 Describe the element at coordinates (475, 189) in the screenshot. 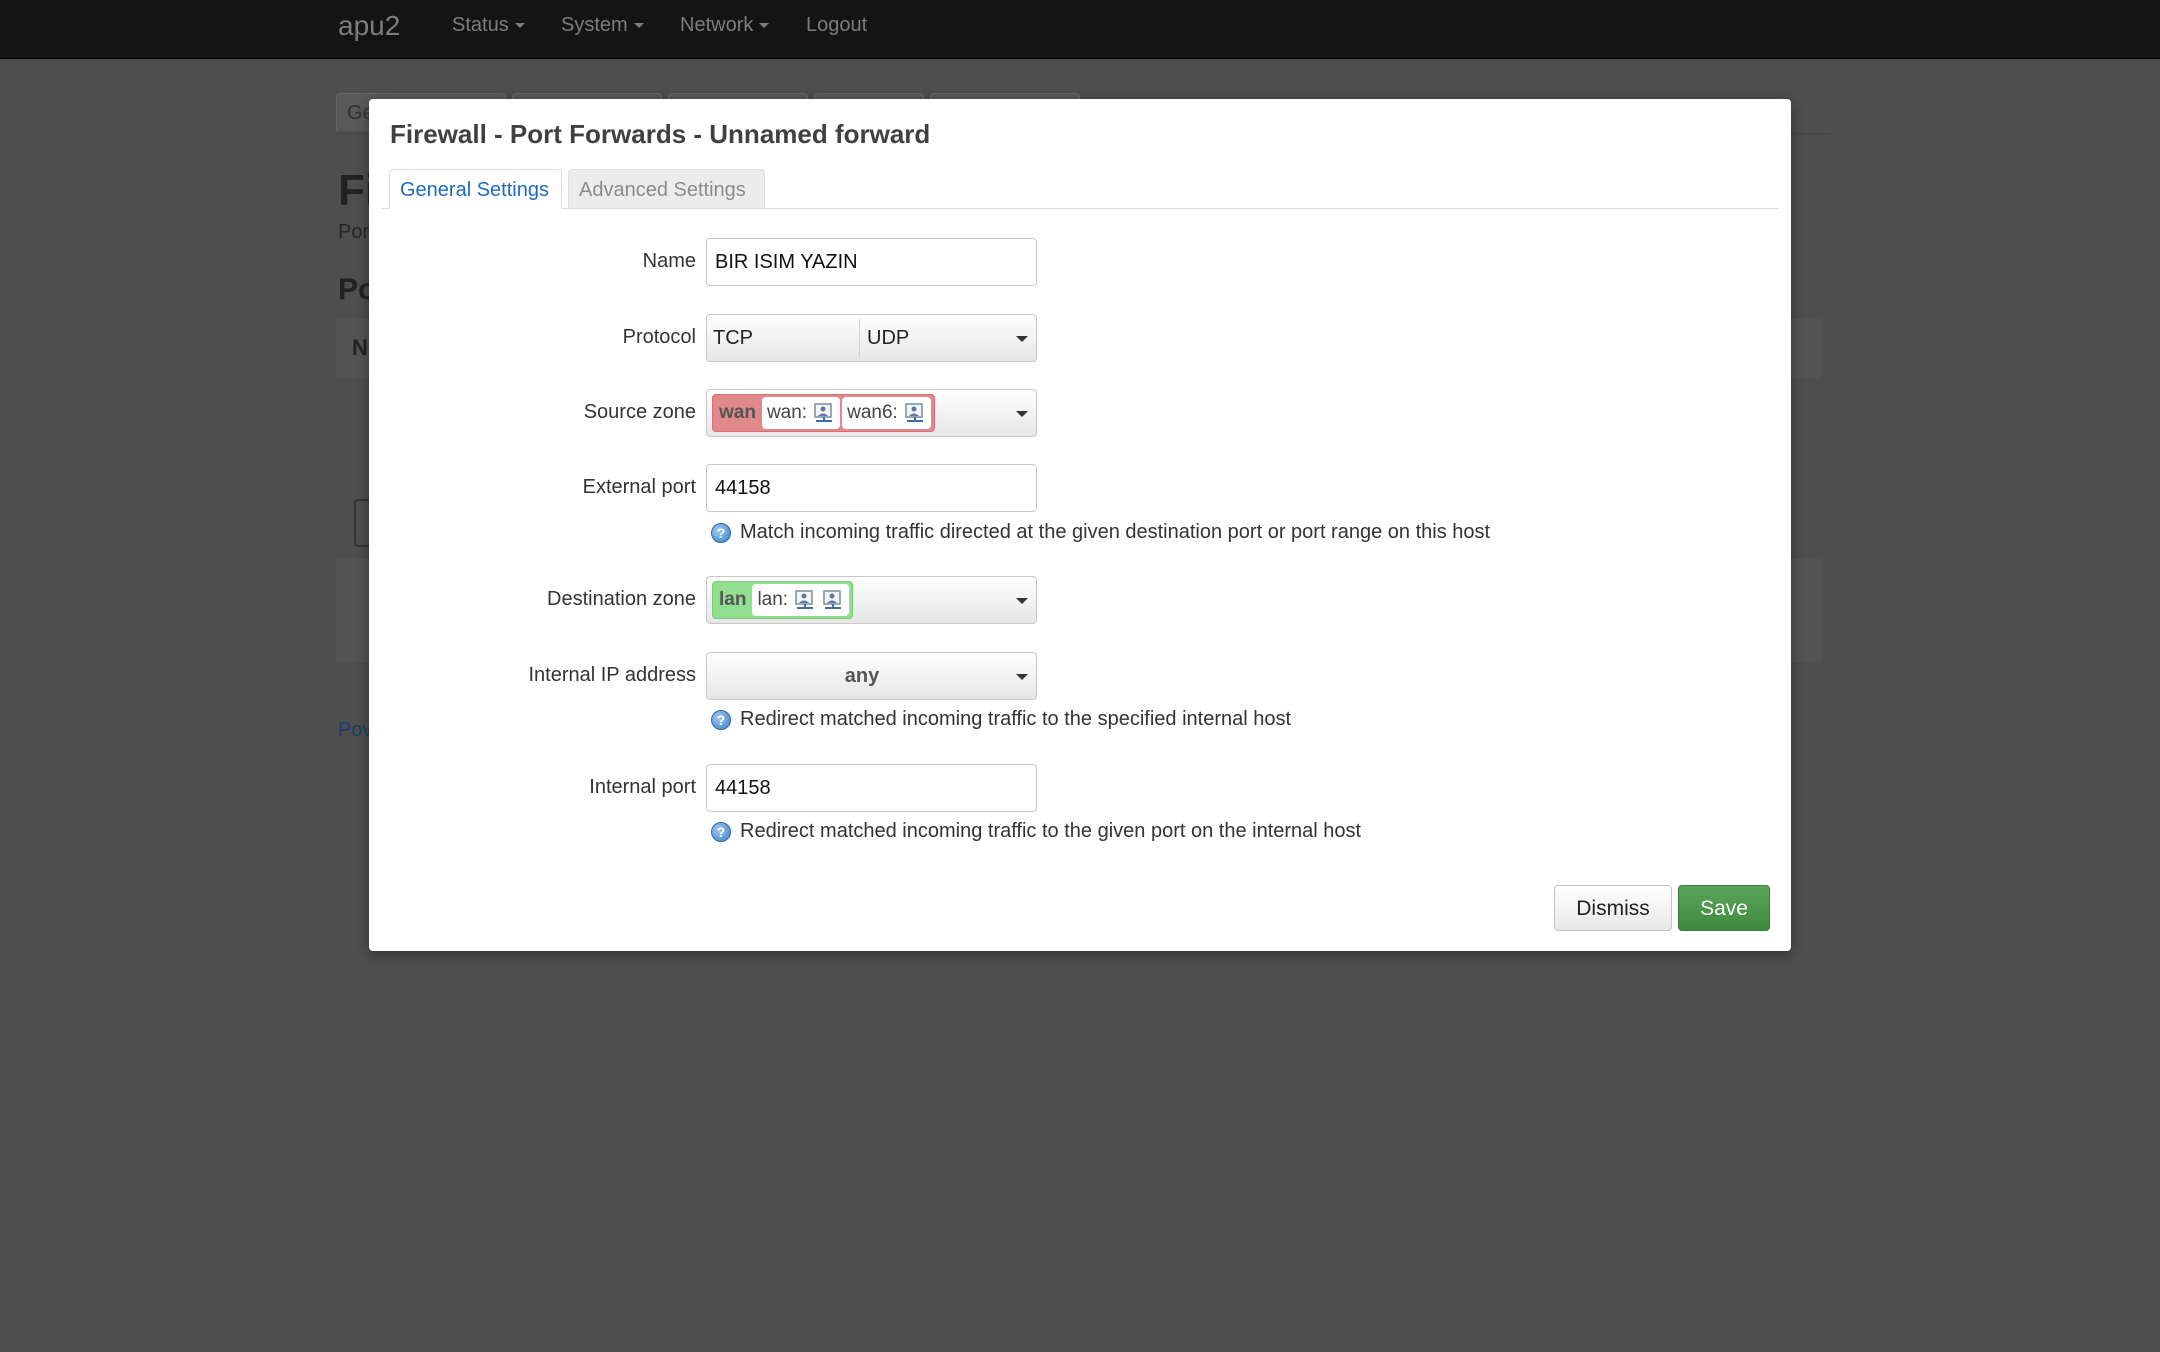

I see `tab-general-settings: General Settings` at that location.